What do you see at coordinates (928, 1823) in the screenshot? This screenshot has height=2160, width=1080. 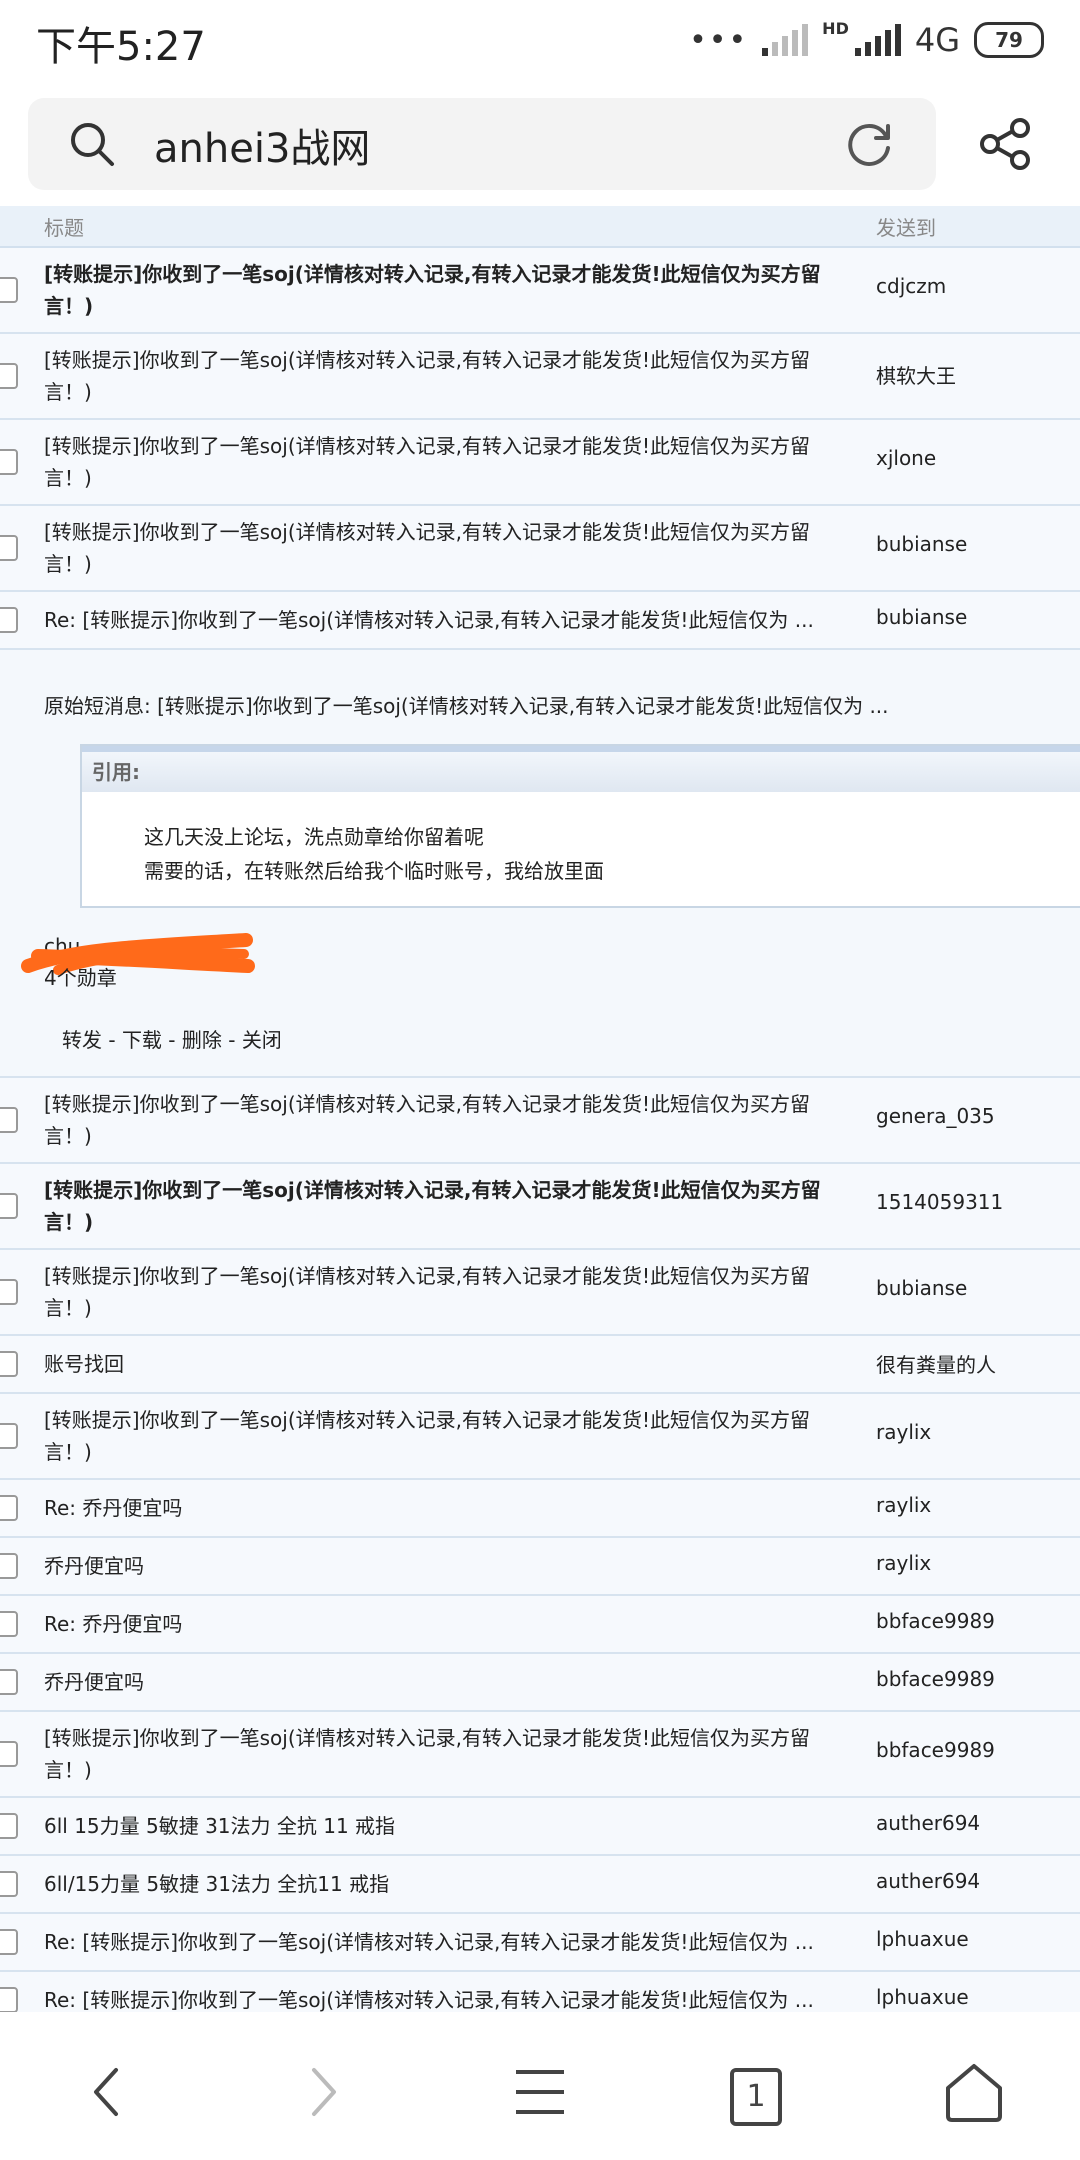 I see `recipient: auther694` at bounding box center [928, 1823].